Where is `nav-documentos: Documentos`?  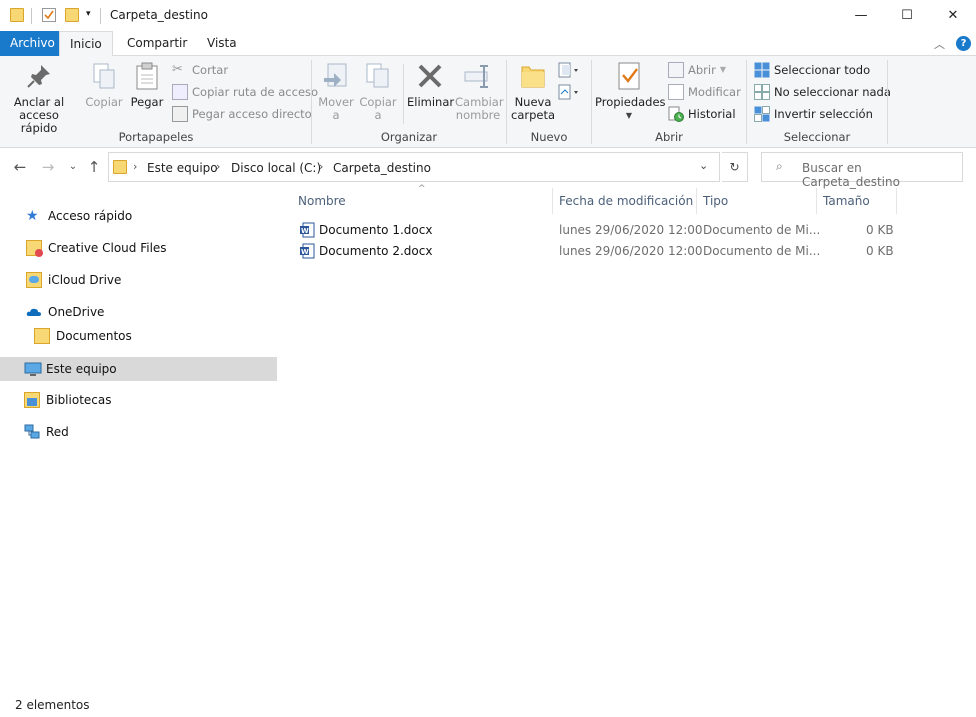
nav-documentos: Documentos is located at coordinates (138, 336).